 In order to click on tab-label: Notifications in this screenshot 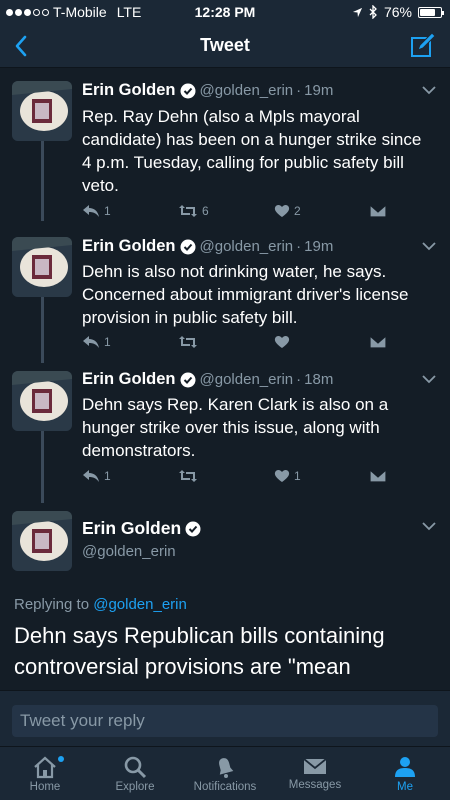, I will do `click(225, 787)`.